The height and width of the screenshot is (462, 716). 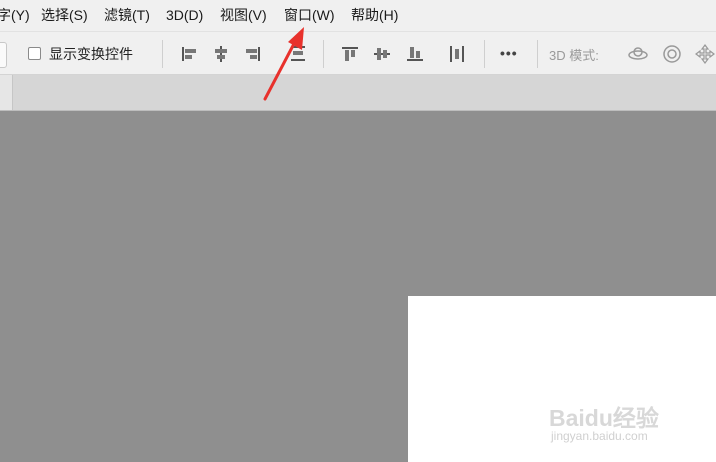 I want to click on align-vertical-centers-icon, so click(x=382, y=54).